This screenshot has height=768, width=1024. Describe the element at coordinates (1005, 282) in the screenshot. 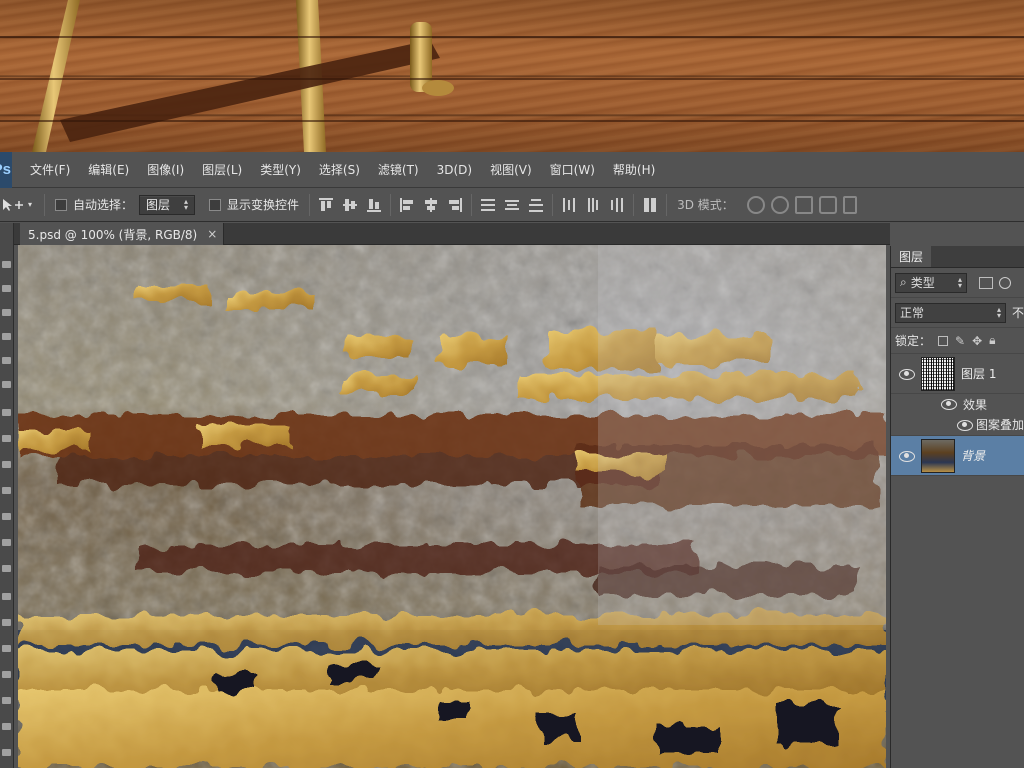

I see `filter-adjustment-icon` at that location.